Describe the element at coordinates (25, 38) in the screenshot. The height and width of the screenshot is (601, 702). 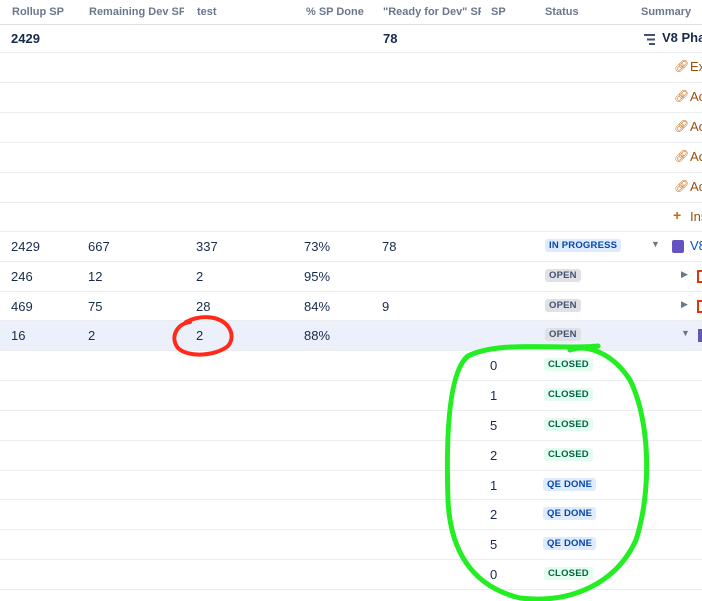
I see `rollup-sp-value: 2429` at that location.